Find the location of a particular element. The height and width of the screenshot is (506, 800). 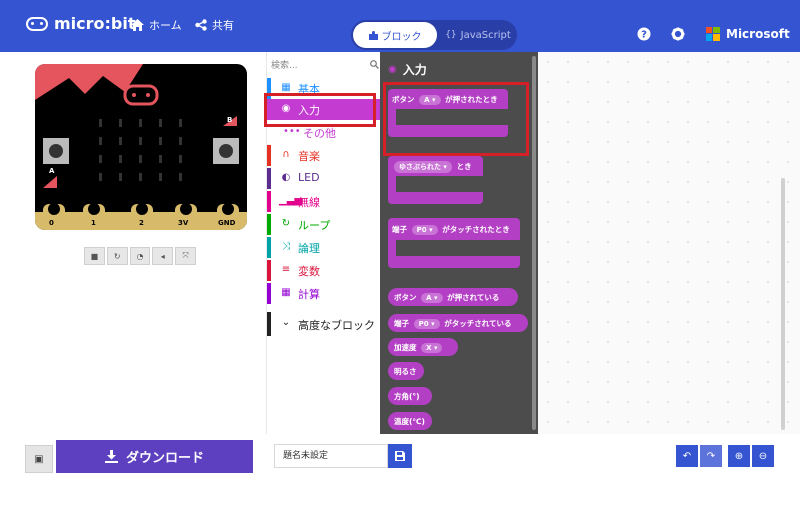

microsoft-logo-icon is located at coordinates (713, 34).